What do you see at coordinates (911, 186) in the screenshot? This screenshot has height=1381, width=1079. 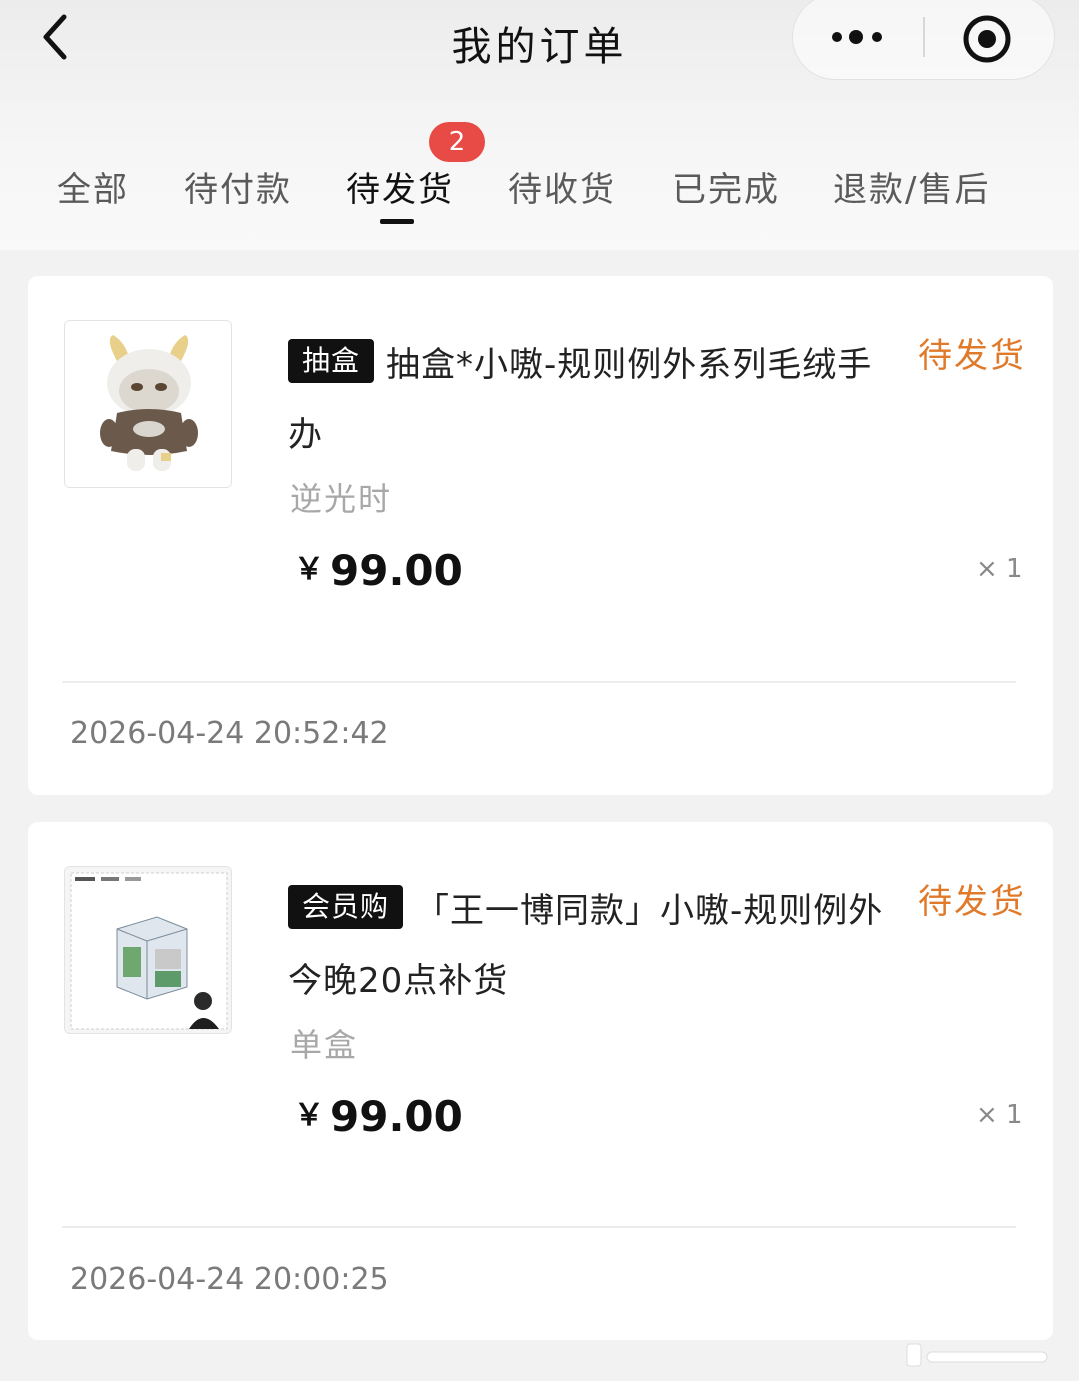 I see `tab-refund-aftersale: 退款/售后` at bounding box center [911, 186].